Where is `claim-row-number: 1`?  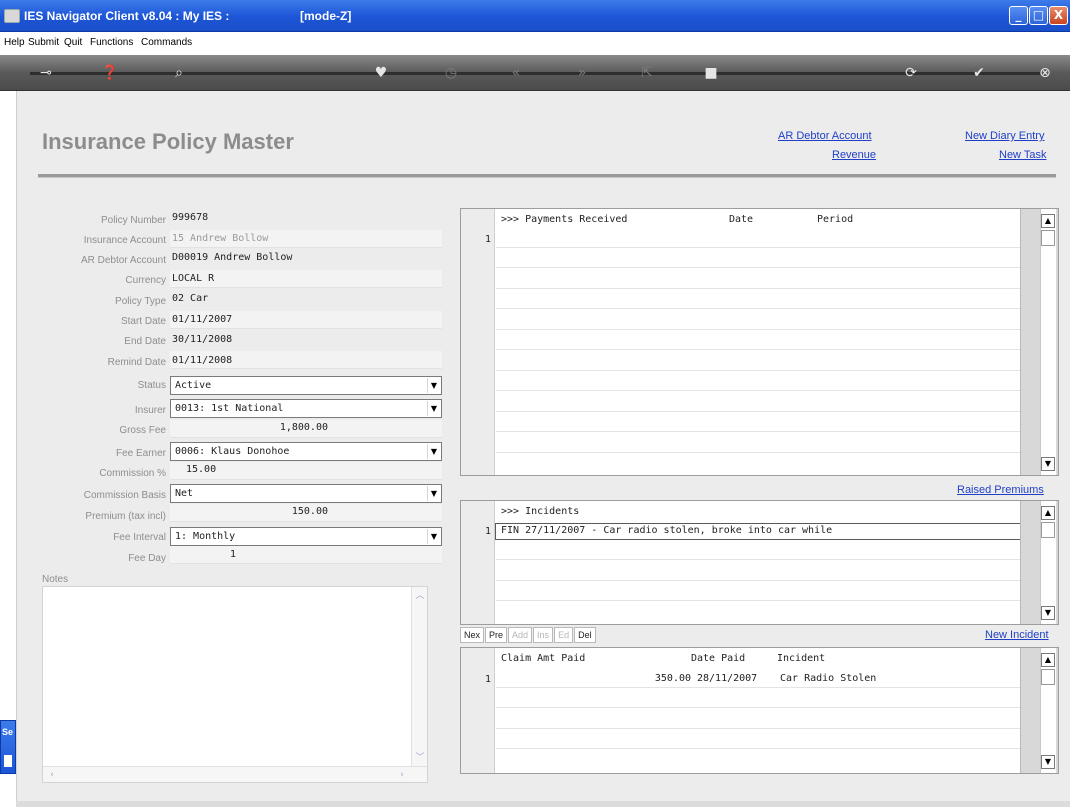
claim-row-number: 1 is located at coordinates (488, 679).